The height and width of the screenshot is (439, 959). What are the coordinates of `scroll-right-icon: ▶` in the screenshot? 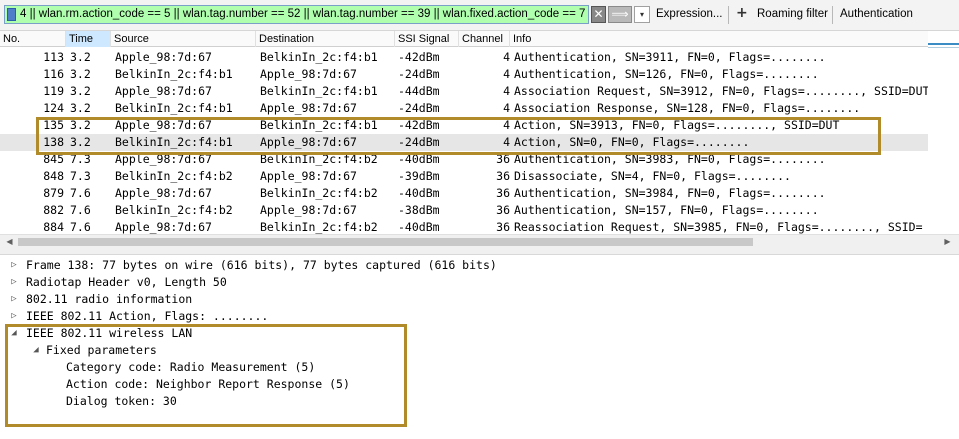 It's located at (947, 242).